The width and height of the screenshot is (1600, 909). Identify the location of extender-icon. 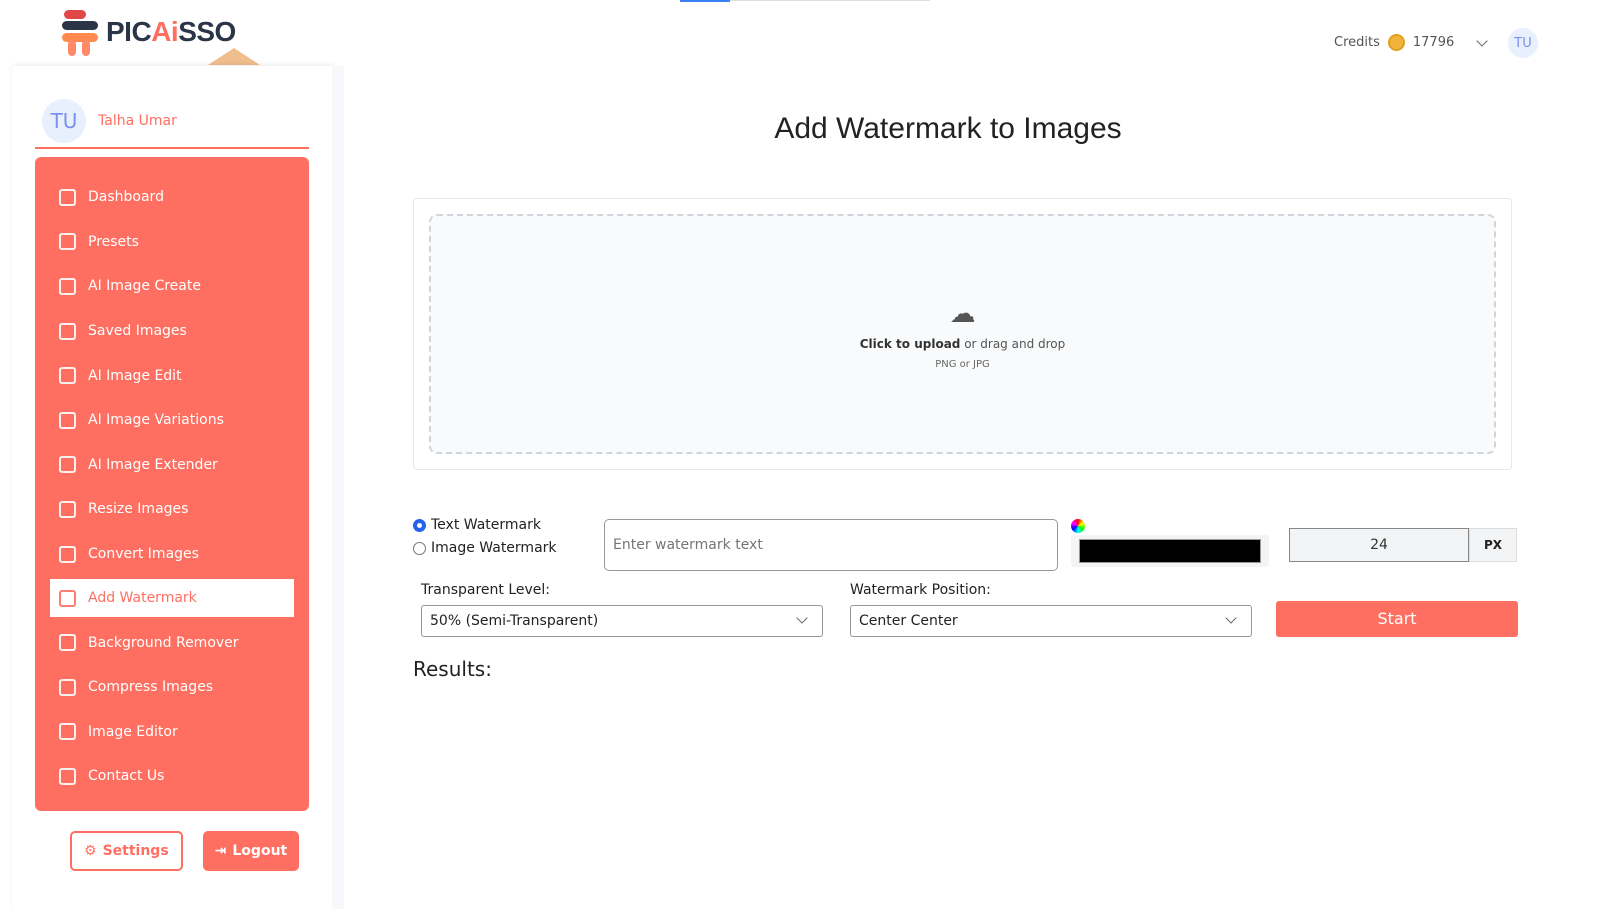
(67, 465).